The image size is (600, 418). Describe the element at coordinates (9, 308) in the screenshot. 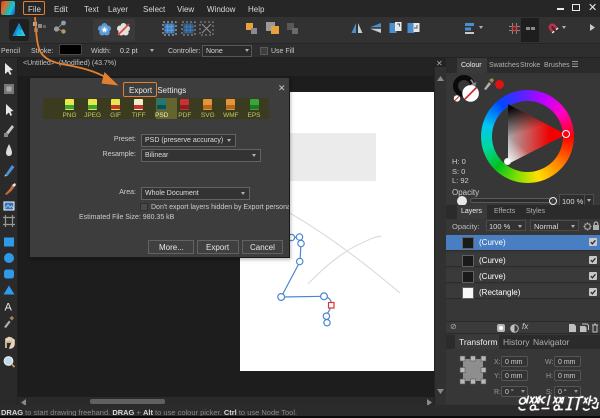

I see `svg-text: A` at that location.